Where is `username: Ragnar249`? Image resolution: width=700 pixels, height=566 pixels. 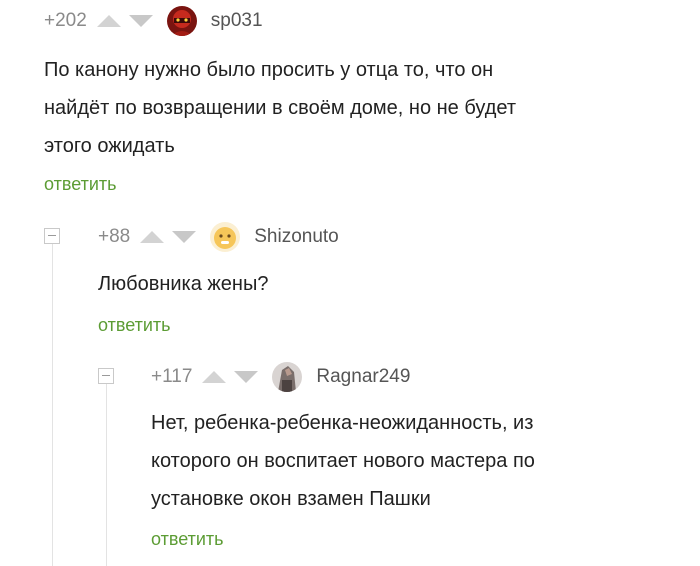
username: Ragnar249 is located at coordinates (363, 377).